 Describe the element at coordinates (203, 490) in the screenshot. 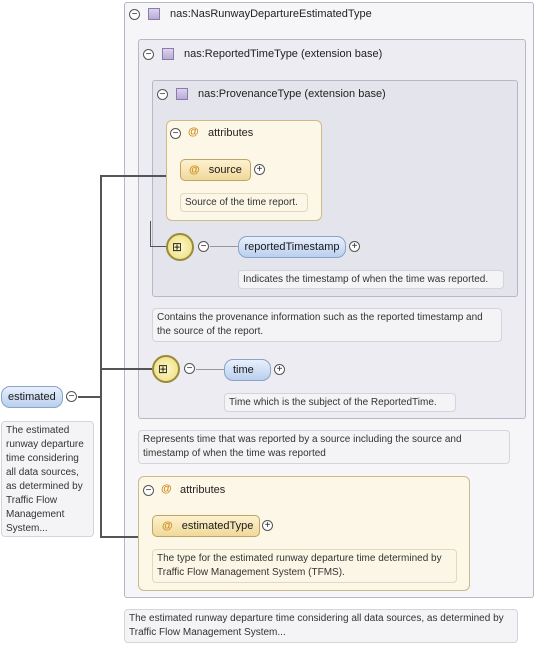

I see `root-attributes-label: attributes` at that location.